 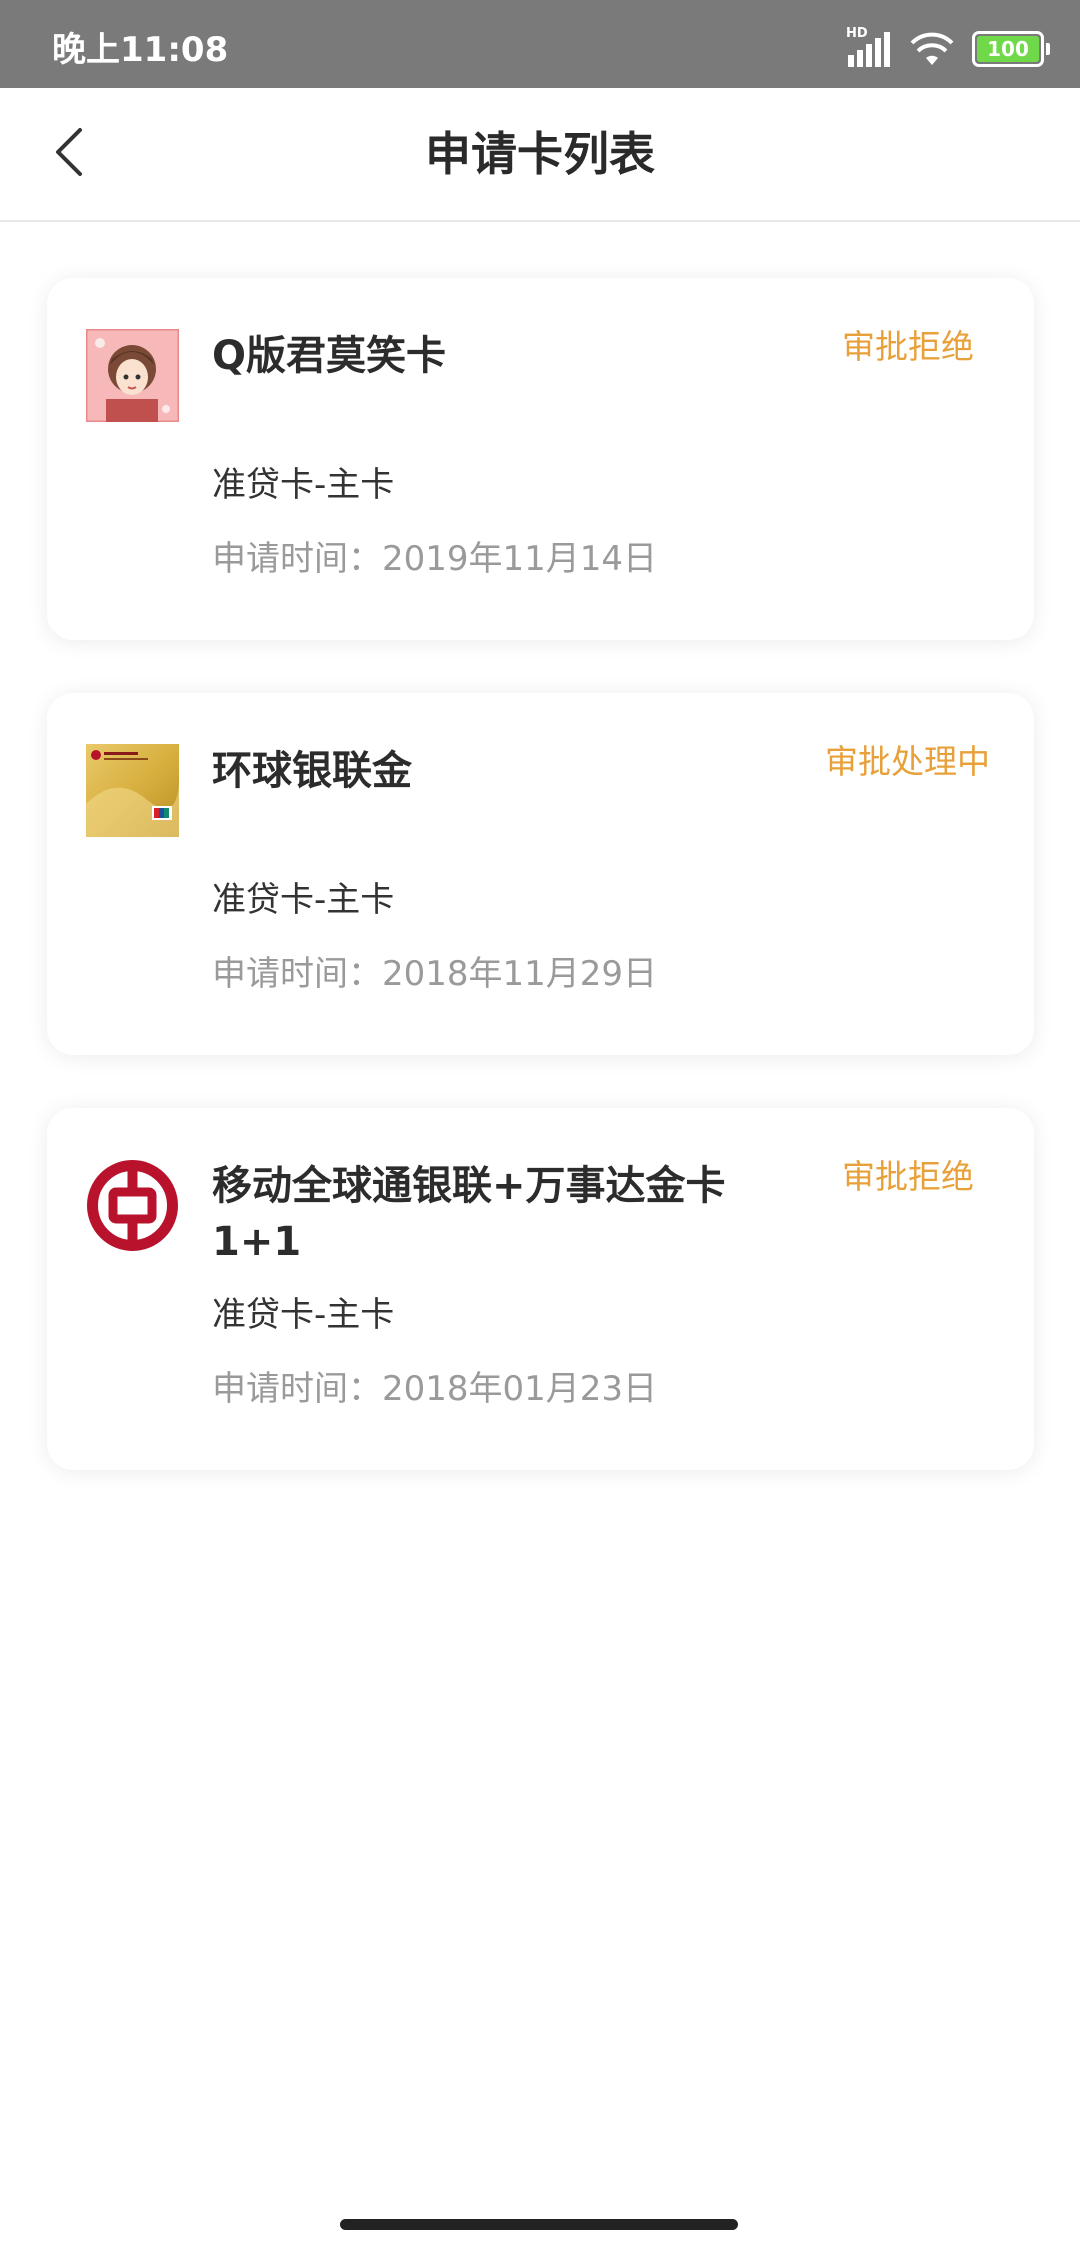 I want to click on card-name: 移动全球通银联+万事达金卡1+1, so click(x=469, y=1214).